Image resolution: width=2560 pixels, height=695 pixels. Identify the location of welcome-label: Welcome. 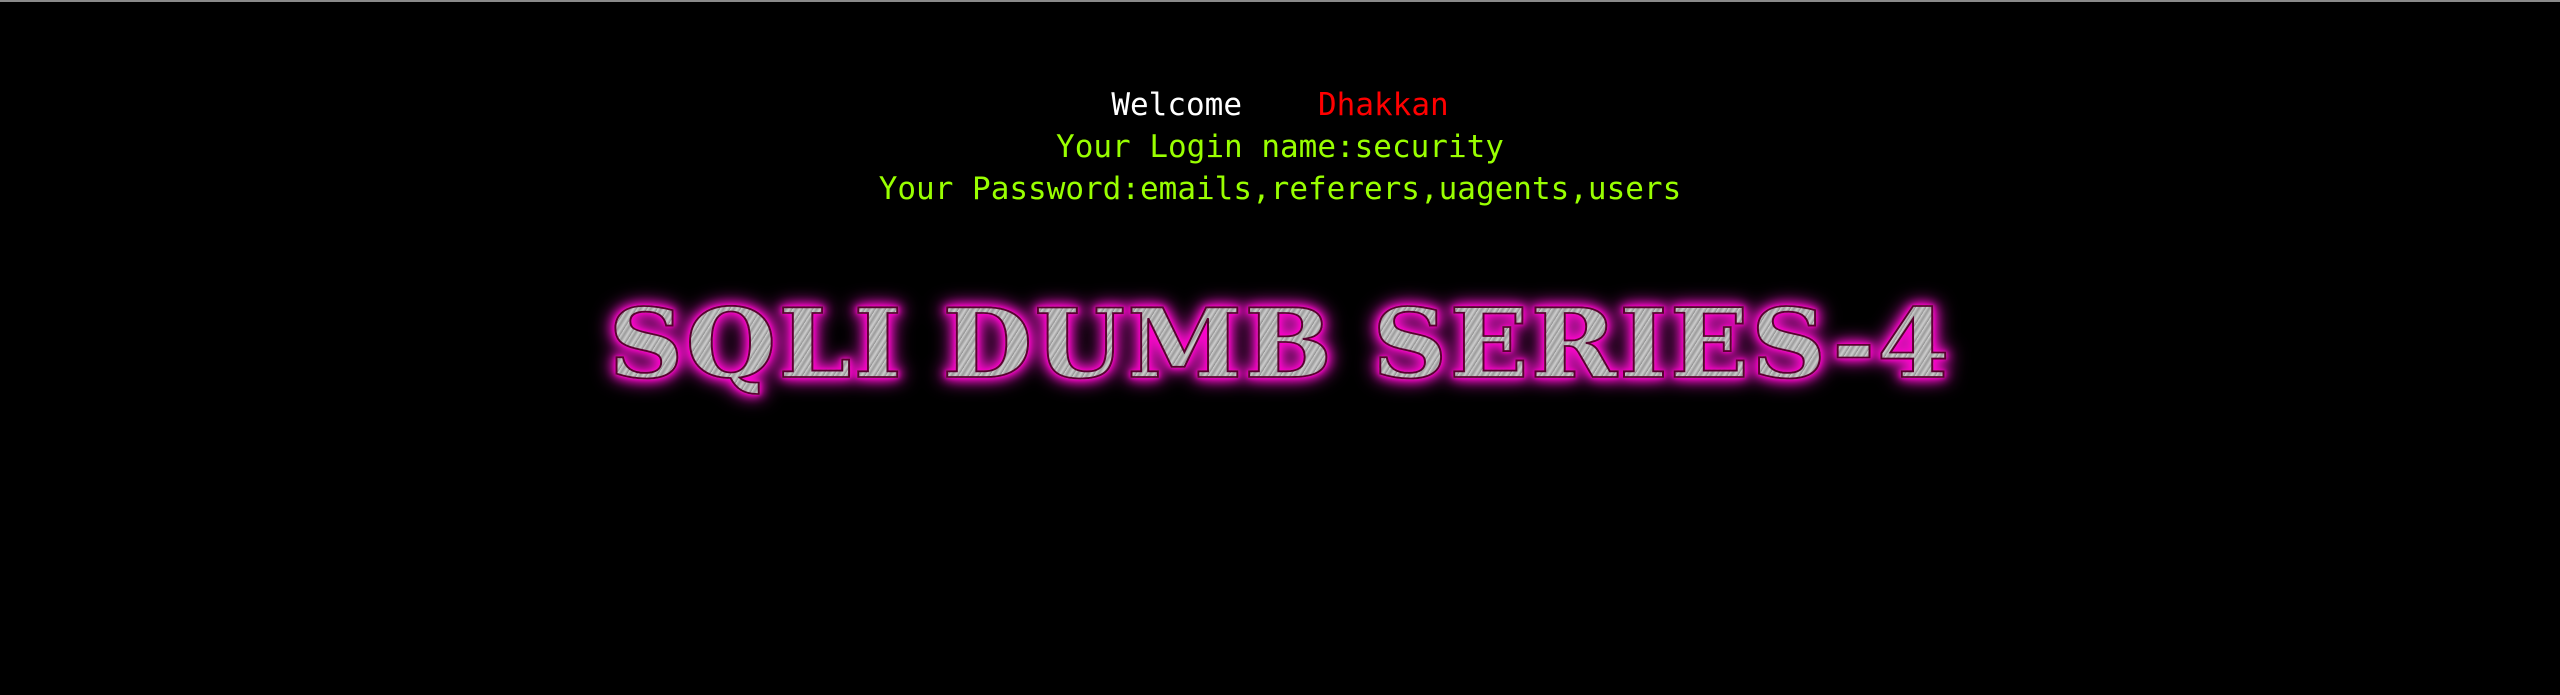
(1176, 105).